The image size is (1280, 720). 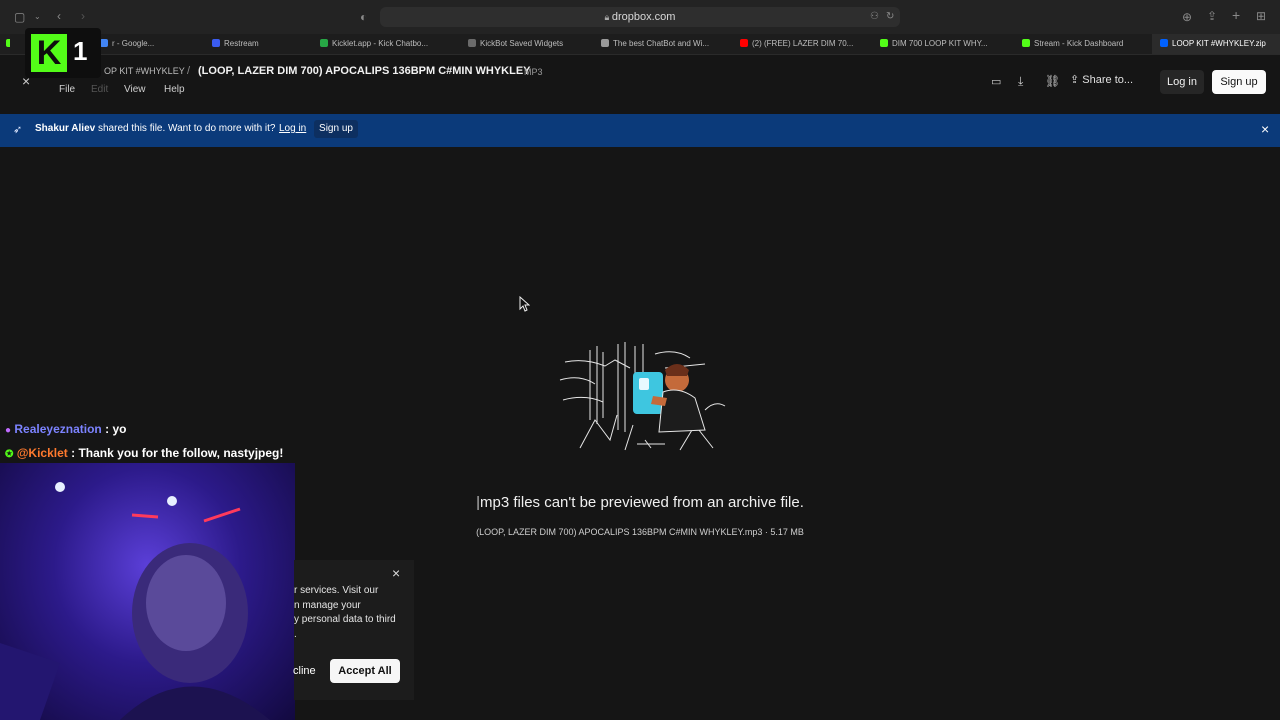 I want to click on comment-icon: ▭, so click(x=996, y=81).